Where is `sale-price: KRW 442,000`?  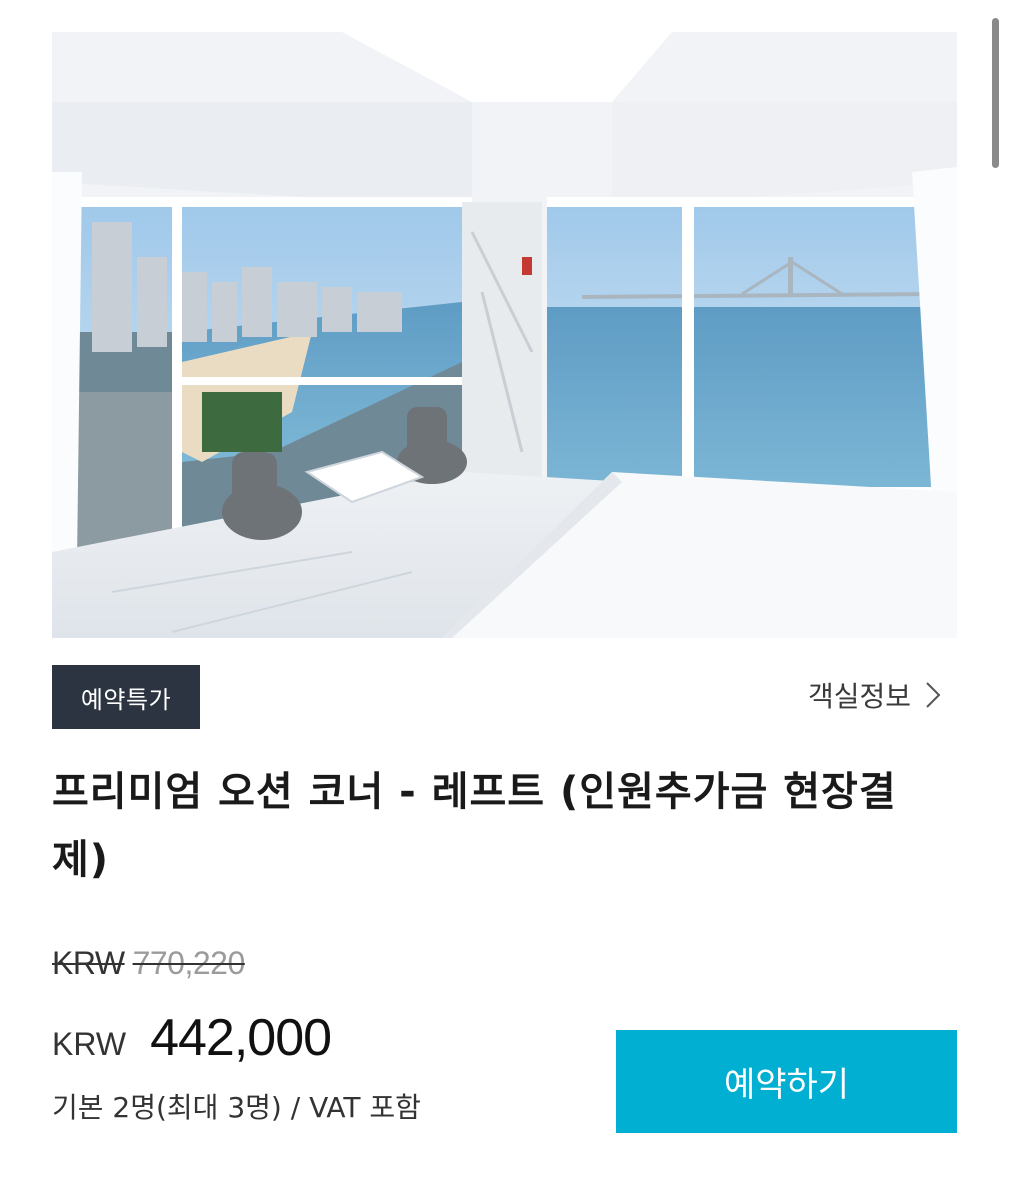 sale-price: KRW 442,000 is located at coordinates (192, 1038).